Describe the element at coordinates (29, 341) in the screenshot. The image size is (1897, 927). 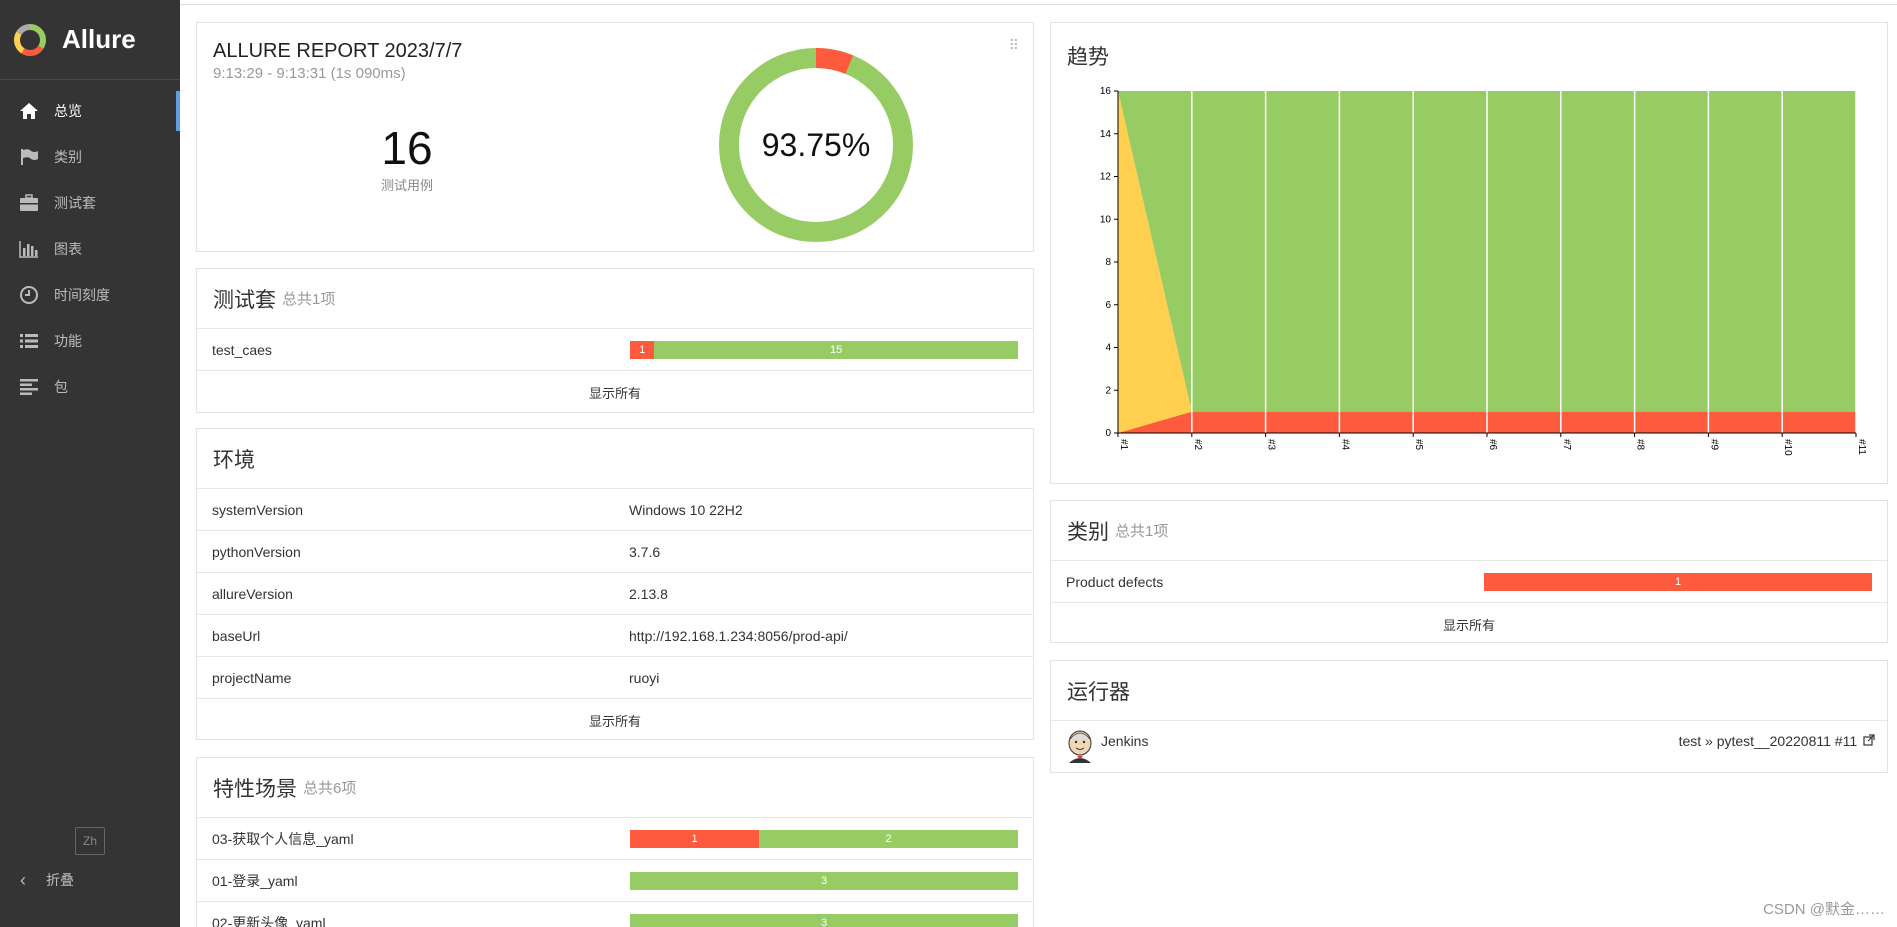
I see `list-icon` at that location.